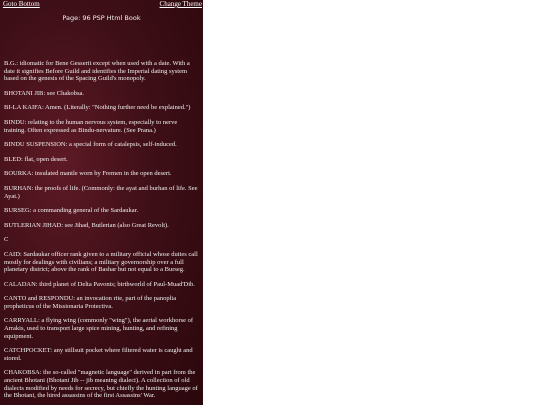 The image size is (540, 405). I want to click on section-letter-c: C, so click(6, 240).